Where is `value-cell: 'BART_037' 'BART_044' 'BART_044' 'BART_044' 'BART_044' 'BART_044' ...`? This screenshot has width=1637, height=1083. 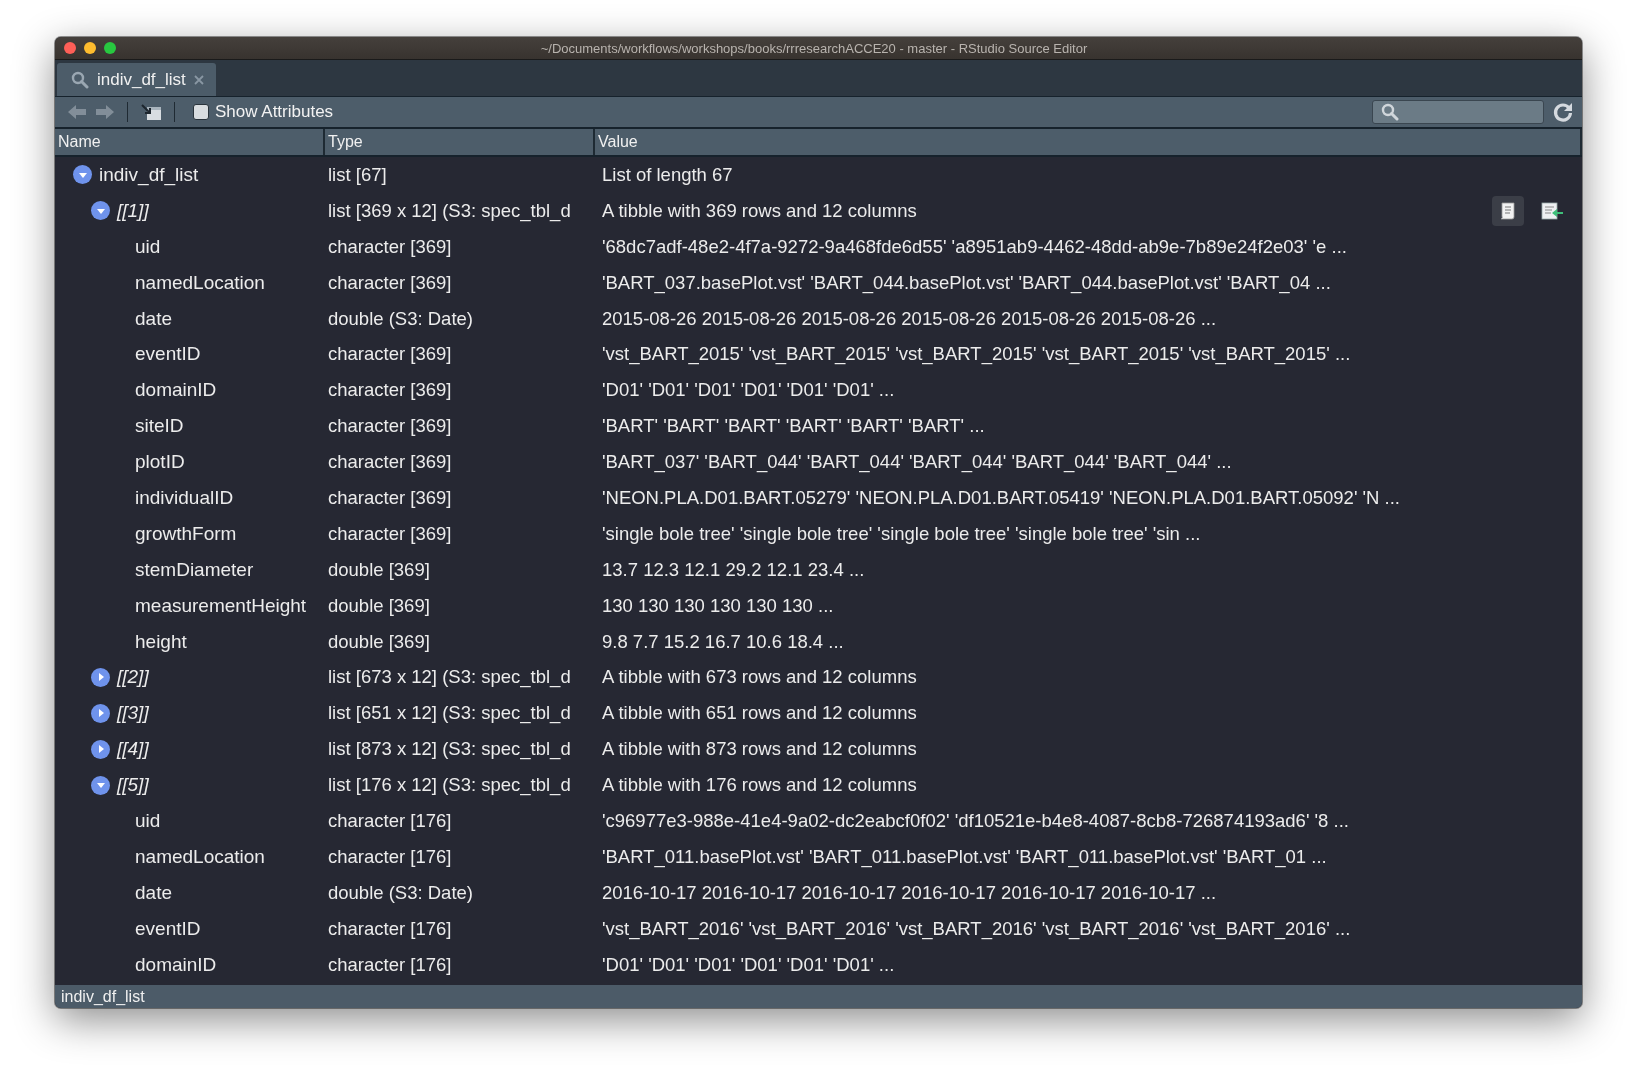
value-cell: 'BART_037' 'BART_044' 'BART_044' 'BART_044' 'BART_044' 'BART_044' ... is located at coordinates (917, 462).